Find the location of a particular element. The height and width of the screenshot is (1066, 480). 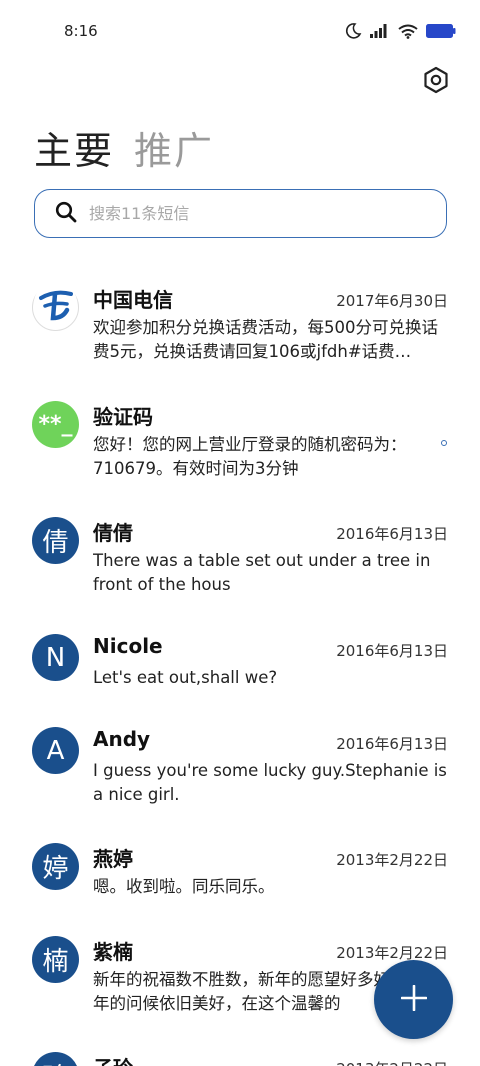

search-box is located at coordinates (240, 213).